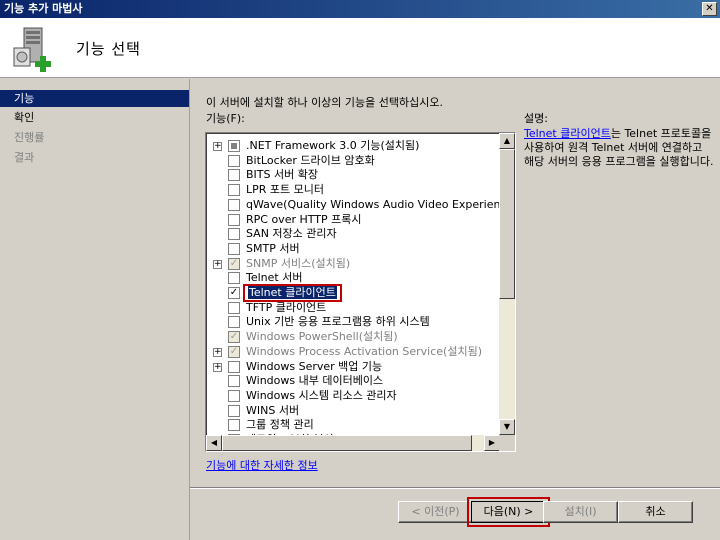  What do you see at coordinates (353, 234) in the screenshot?
I see `feature-row: SAN 저장소 관리자` at bounding box center [353, 234].